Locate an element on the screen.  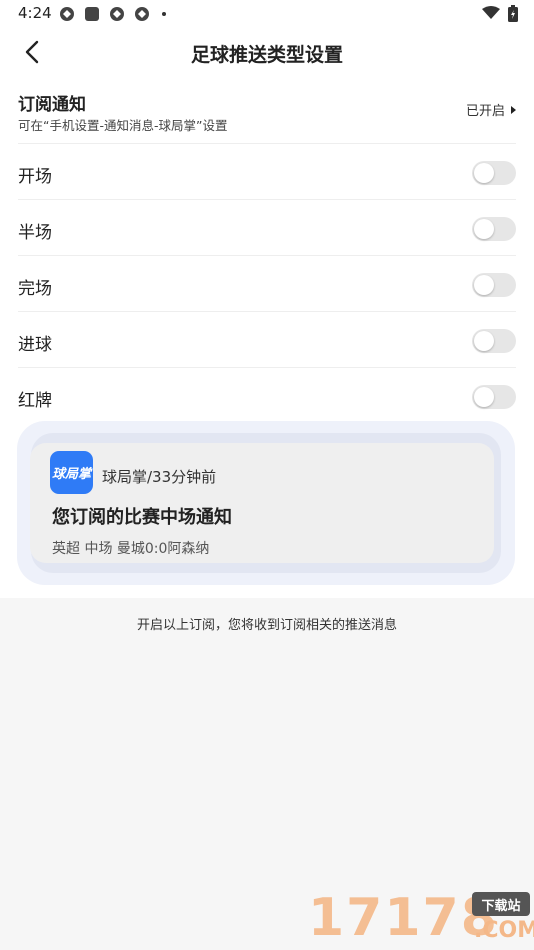
goal-toggle is located at coordinates (494, 341).